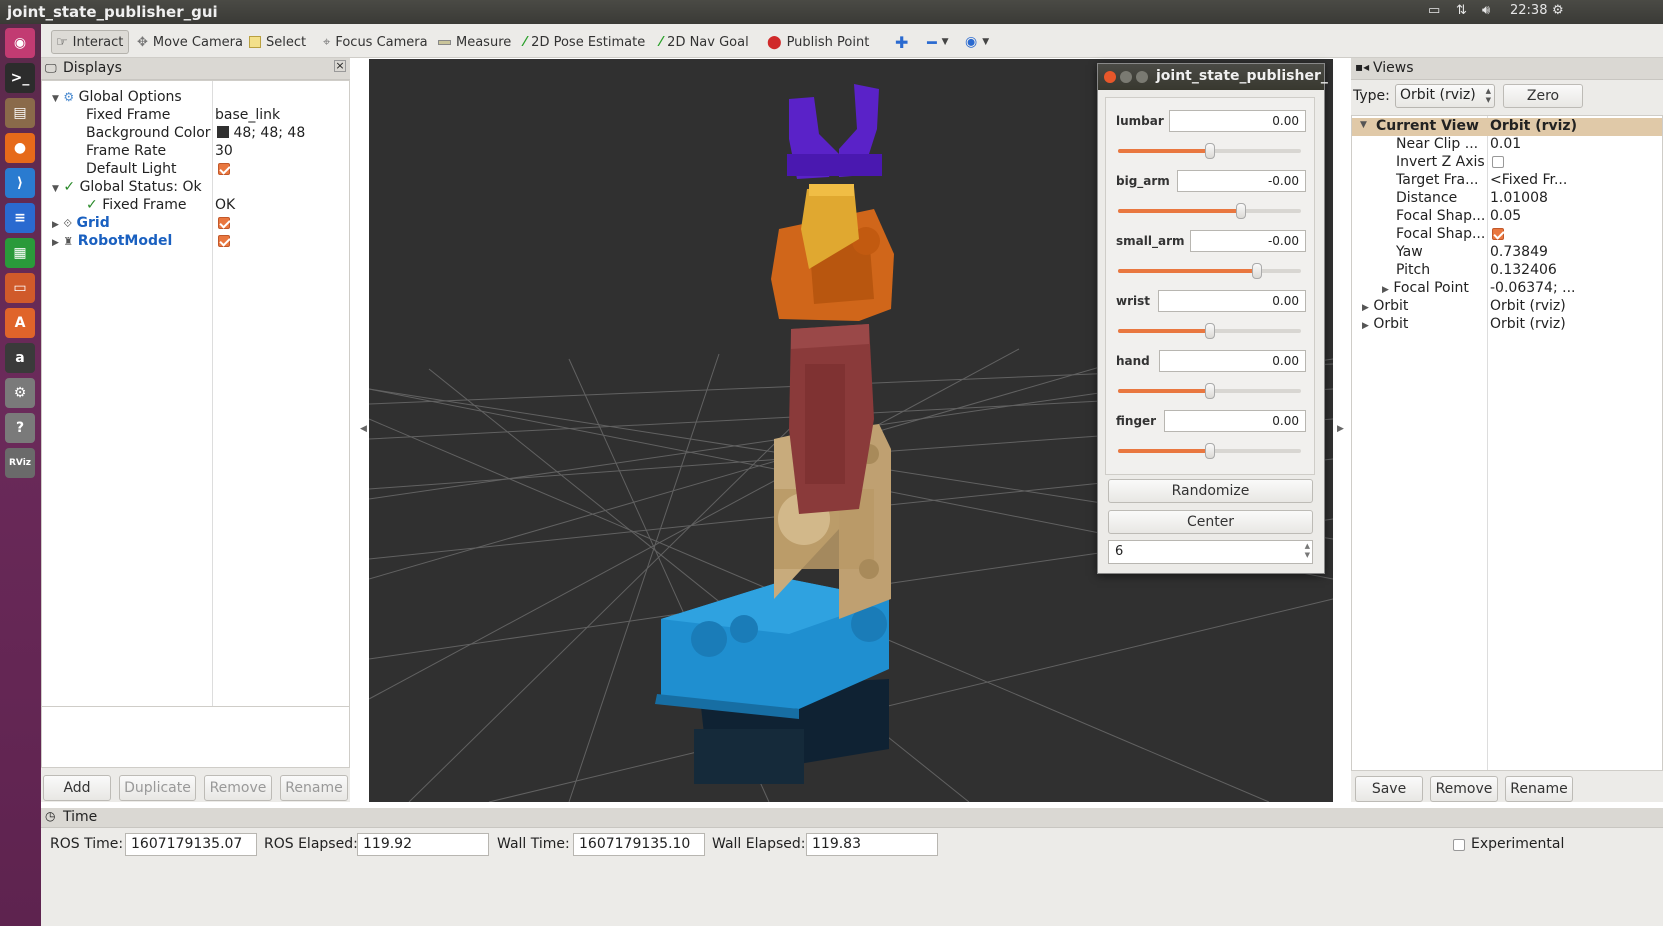  I want to click on ubuntu-dash-icon: ◉, so click(20, 43).